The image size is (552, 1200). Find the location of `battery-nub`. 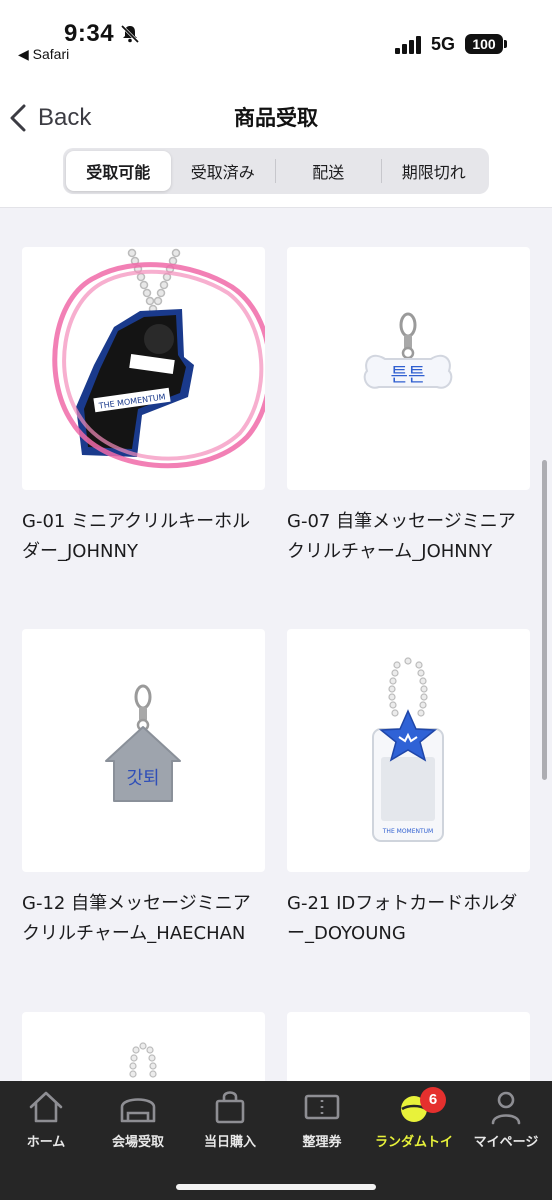

battery-nub is located at coordinates (505, 44).